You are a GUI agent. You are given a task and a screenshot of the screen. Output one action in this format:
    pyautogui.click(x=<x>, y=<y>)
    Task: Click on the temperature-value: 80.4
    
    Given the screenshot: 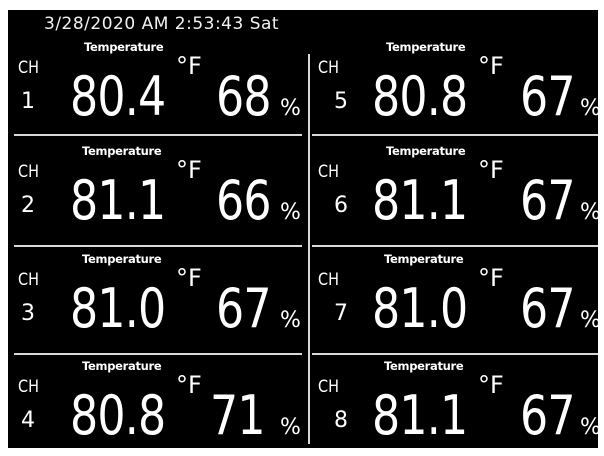 What is the action you would take?
    pyautogui.click(x=118, y=96)
    